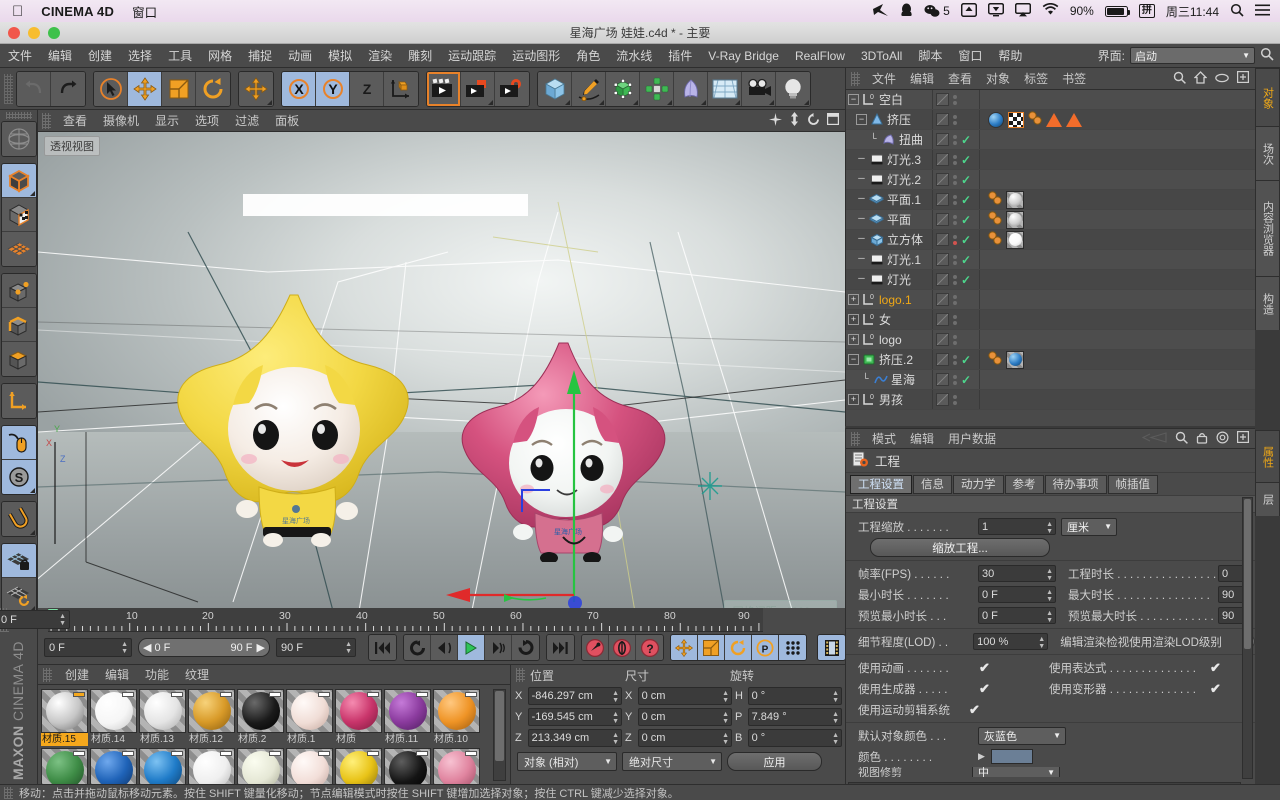 Image resolution: width=1280 pixels, height=800 pixels. What do you see at coordinates (1202, 439) in the screenshot?
I see `attributes-lock-icon` at bounding box center [1202, 439].